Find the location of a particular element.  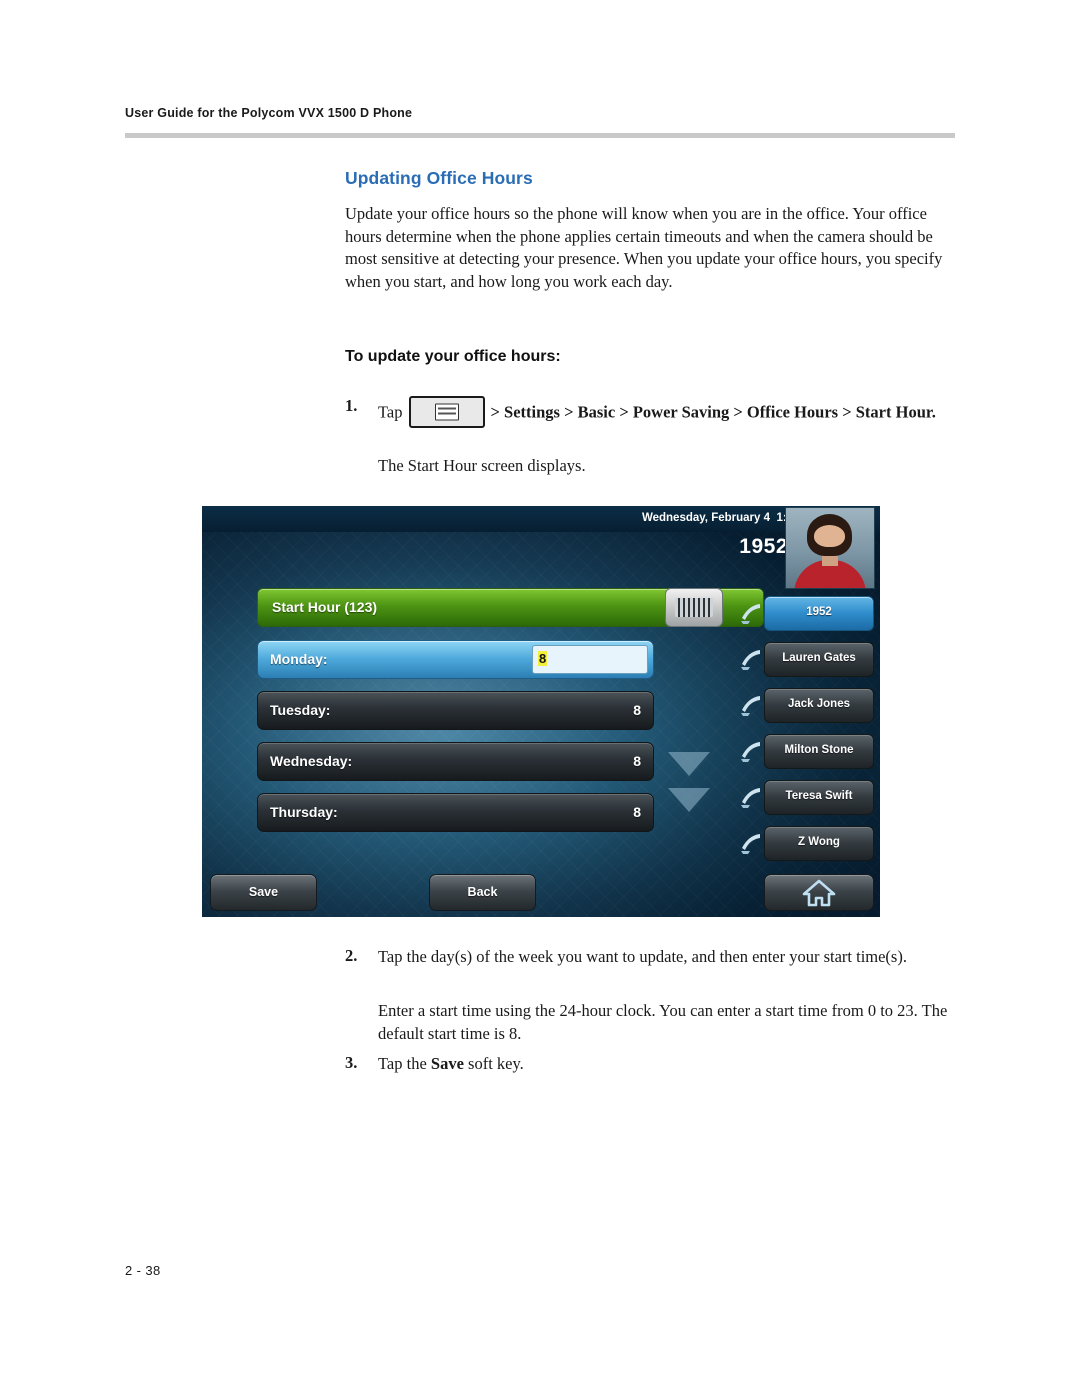

day-row-thursday: Thursday: 8 is located at coordinates (455, 812).